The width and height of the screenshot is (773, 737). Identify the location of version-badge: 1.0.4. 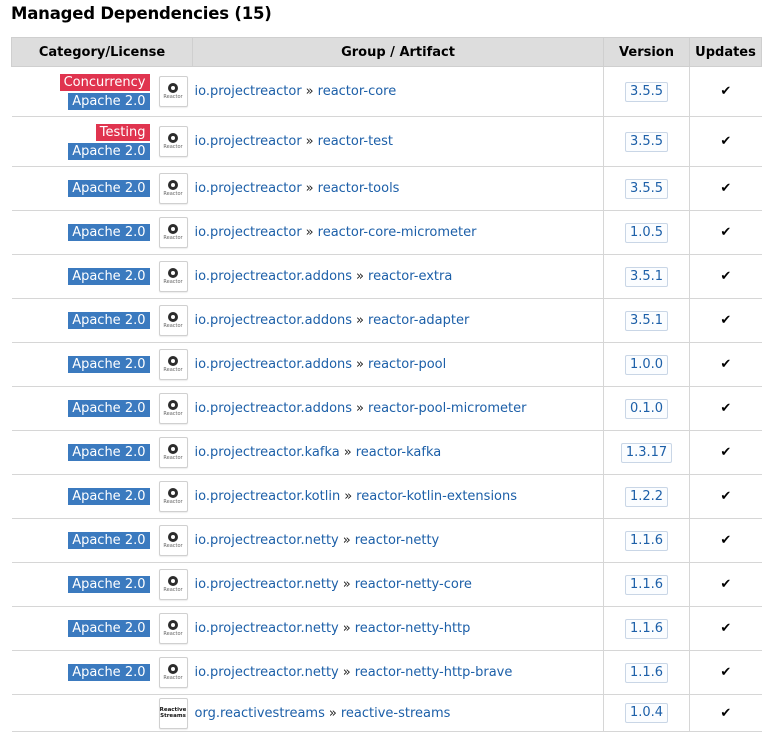
(646, 713).